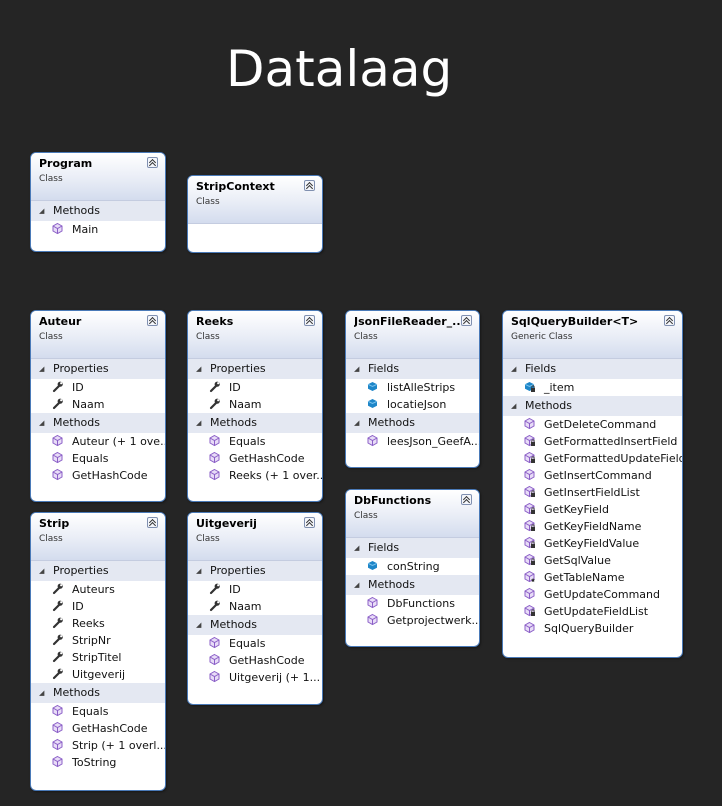  I want to click on class-header: DbFunctions Class, so click(412, 514).